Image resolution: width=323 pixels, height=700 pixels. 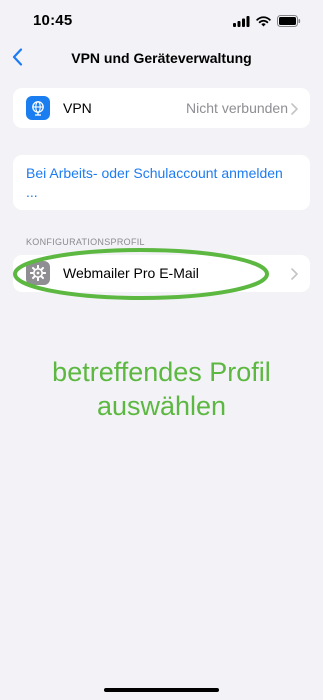 I want to click on status-bar: 10:45, so click(x=161, y=22).